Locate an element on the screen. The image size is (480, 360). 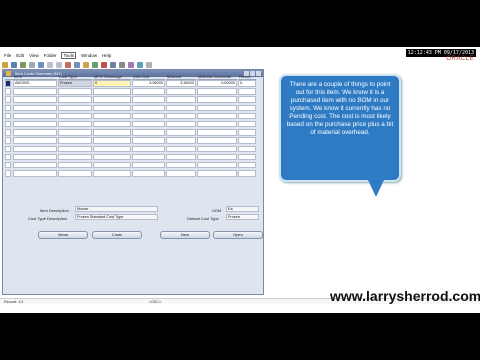
next-step-icon is located at coordinates (50, 65).